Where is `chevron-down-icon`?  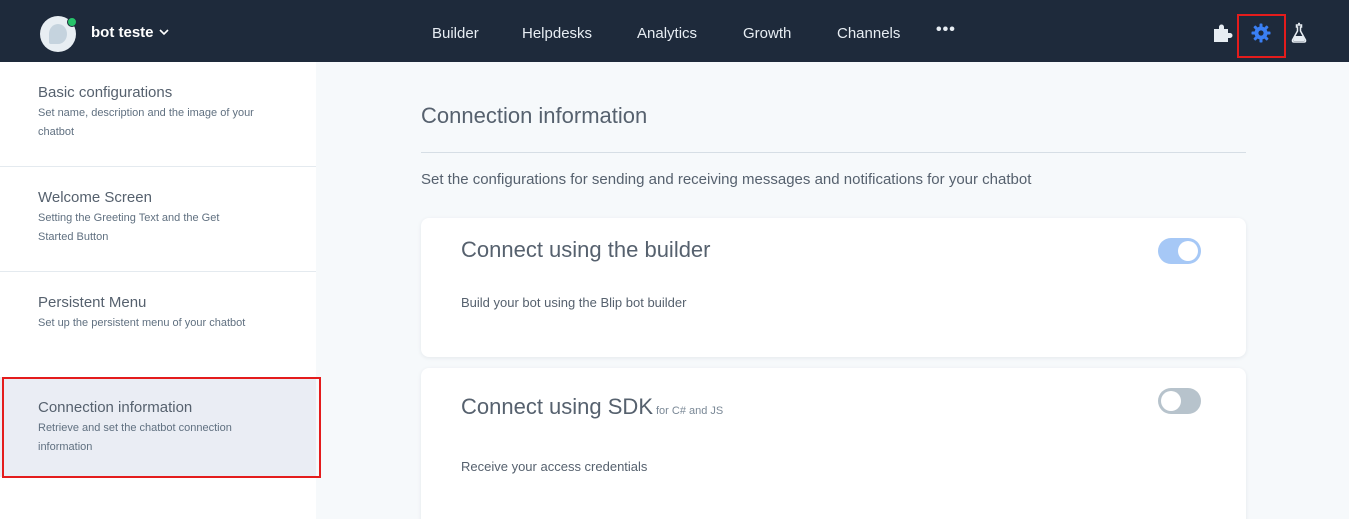
chevron-down-icon is located at coordinates (164, 32).